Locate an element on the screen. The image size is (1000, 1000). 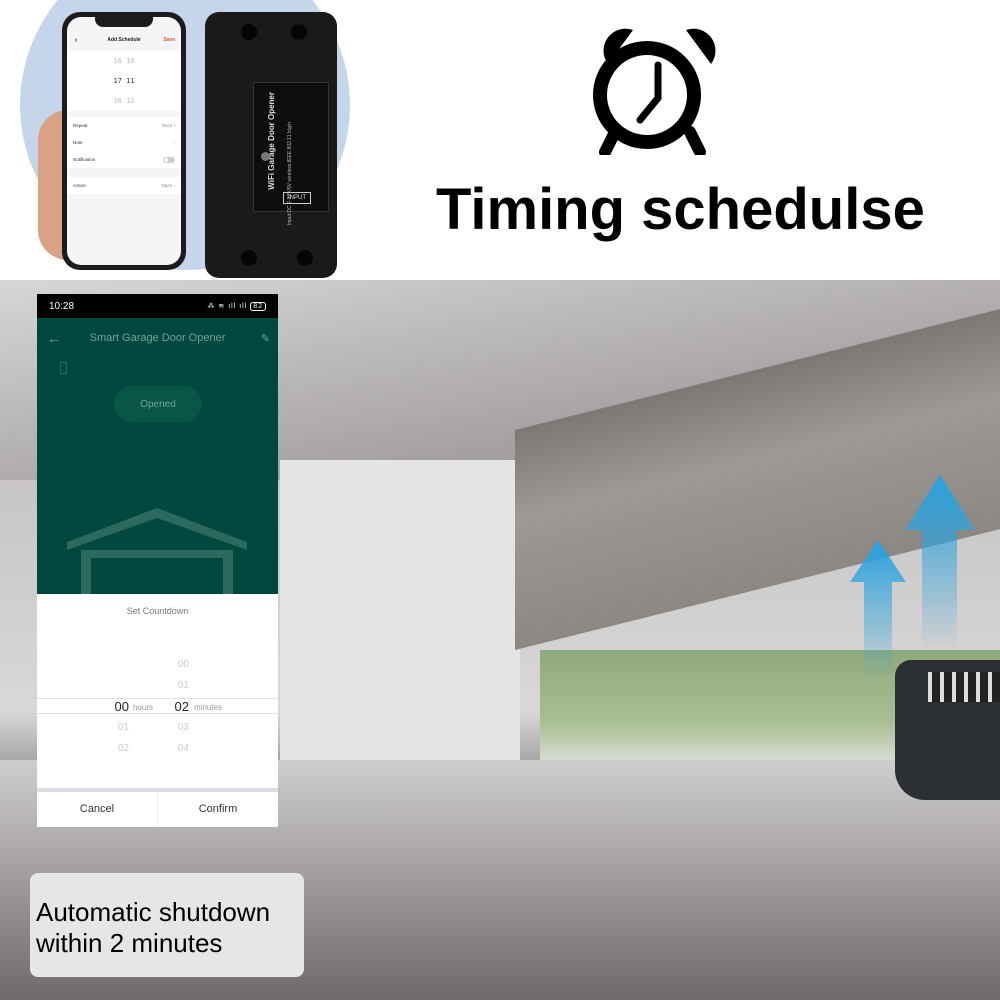
note-label: Note is located at coordinates (78, 142).